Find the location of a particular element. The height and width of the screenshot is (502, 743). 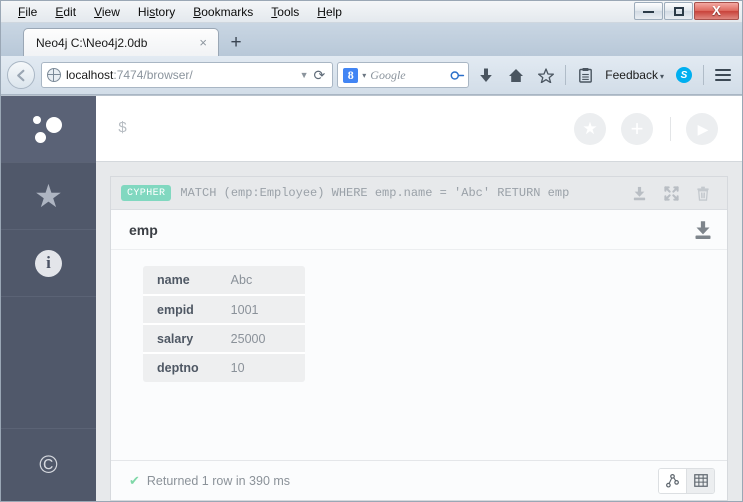

url-text: localhost:7474/browser/ is located at coordinates (180, 75).